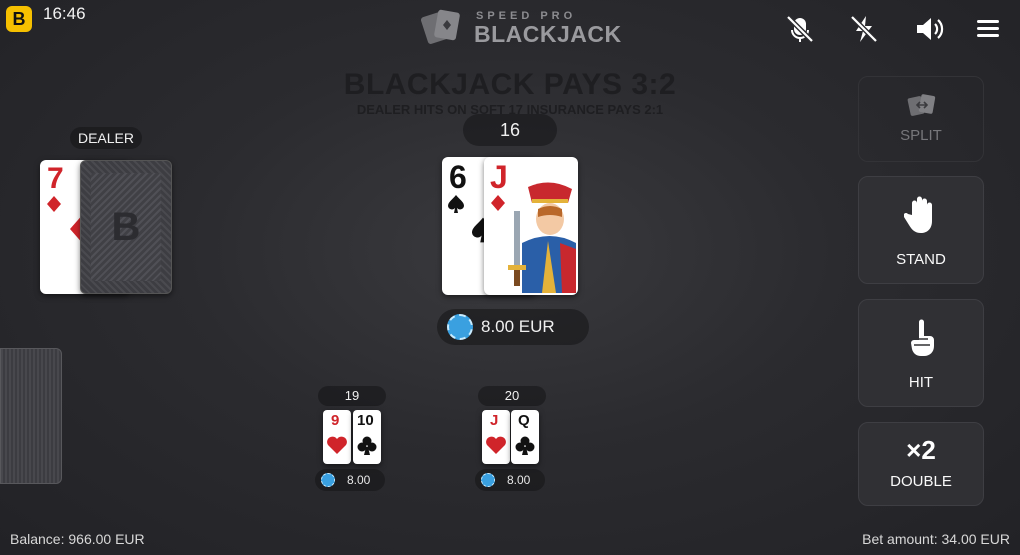  I want to click on card-shoe, so click(31, 416).